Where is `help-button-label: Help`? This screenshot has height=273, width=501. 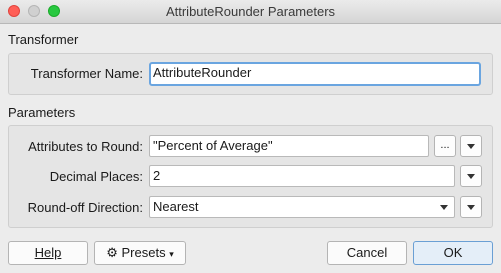
help-button-label: Help is located at coordinates (48, 252).